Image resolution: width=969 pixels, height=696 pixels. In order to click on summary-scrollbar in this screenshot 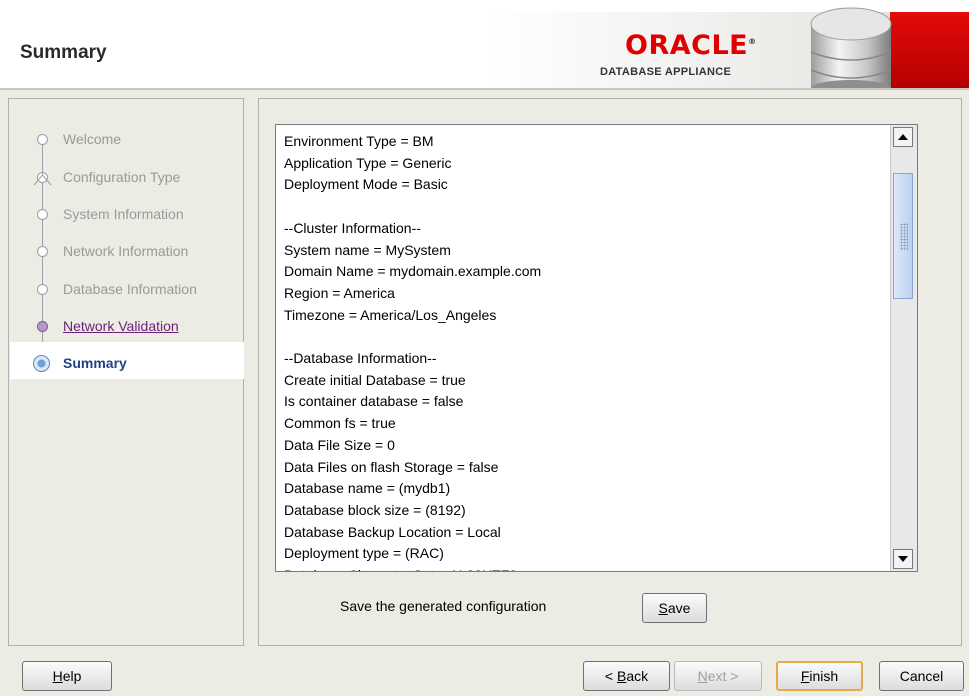, I will do `click(903, 348)`.